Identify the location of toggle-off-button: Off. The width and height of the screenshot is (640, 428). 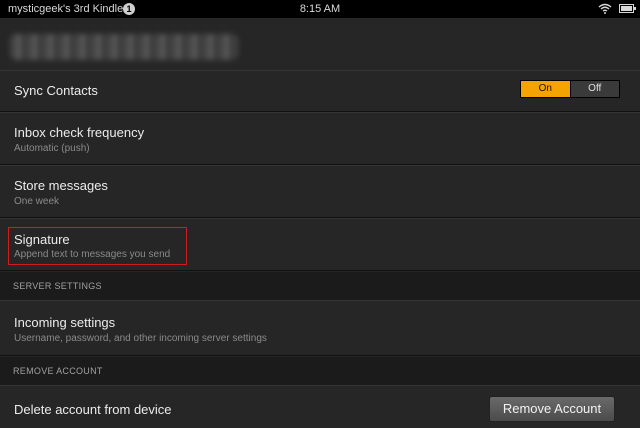
(594, 89).